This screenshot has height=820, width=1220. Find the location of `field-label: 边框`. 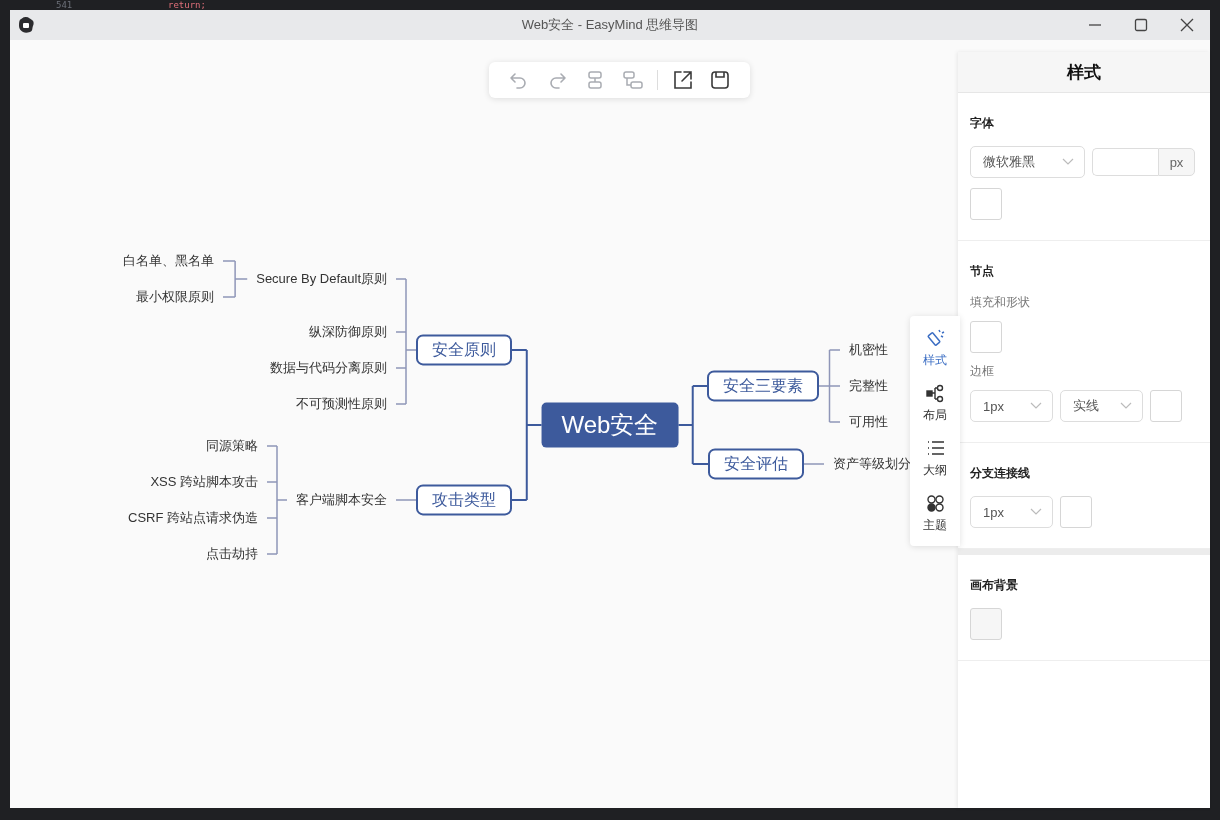

field-label: 边框 is located at coordinates (982, 371).